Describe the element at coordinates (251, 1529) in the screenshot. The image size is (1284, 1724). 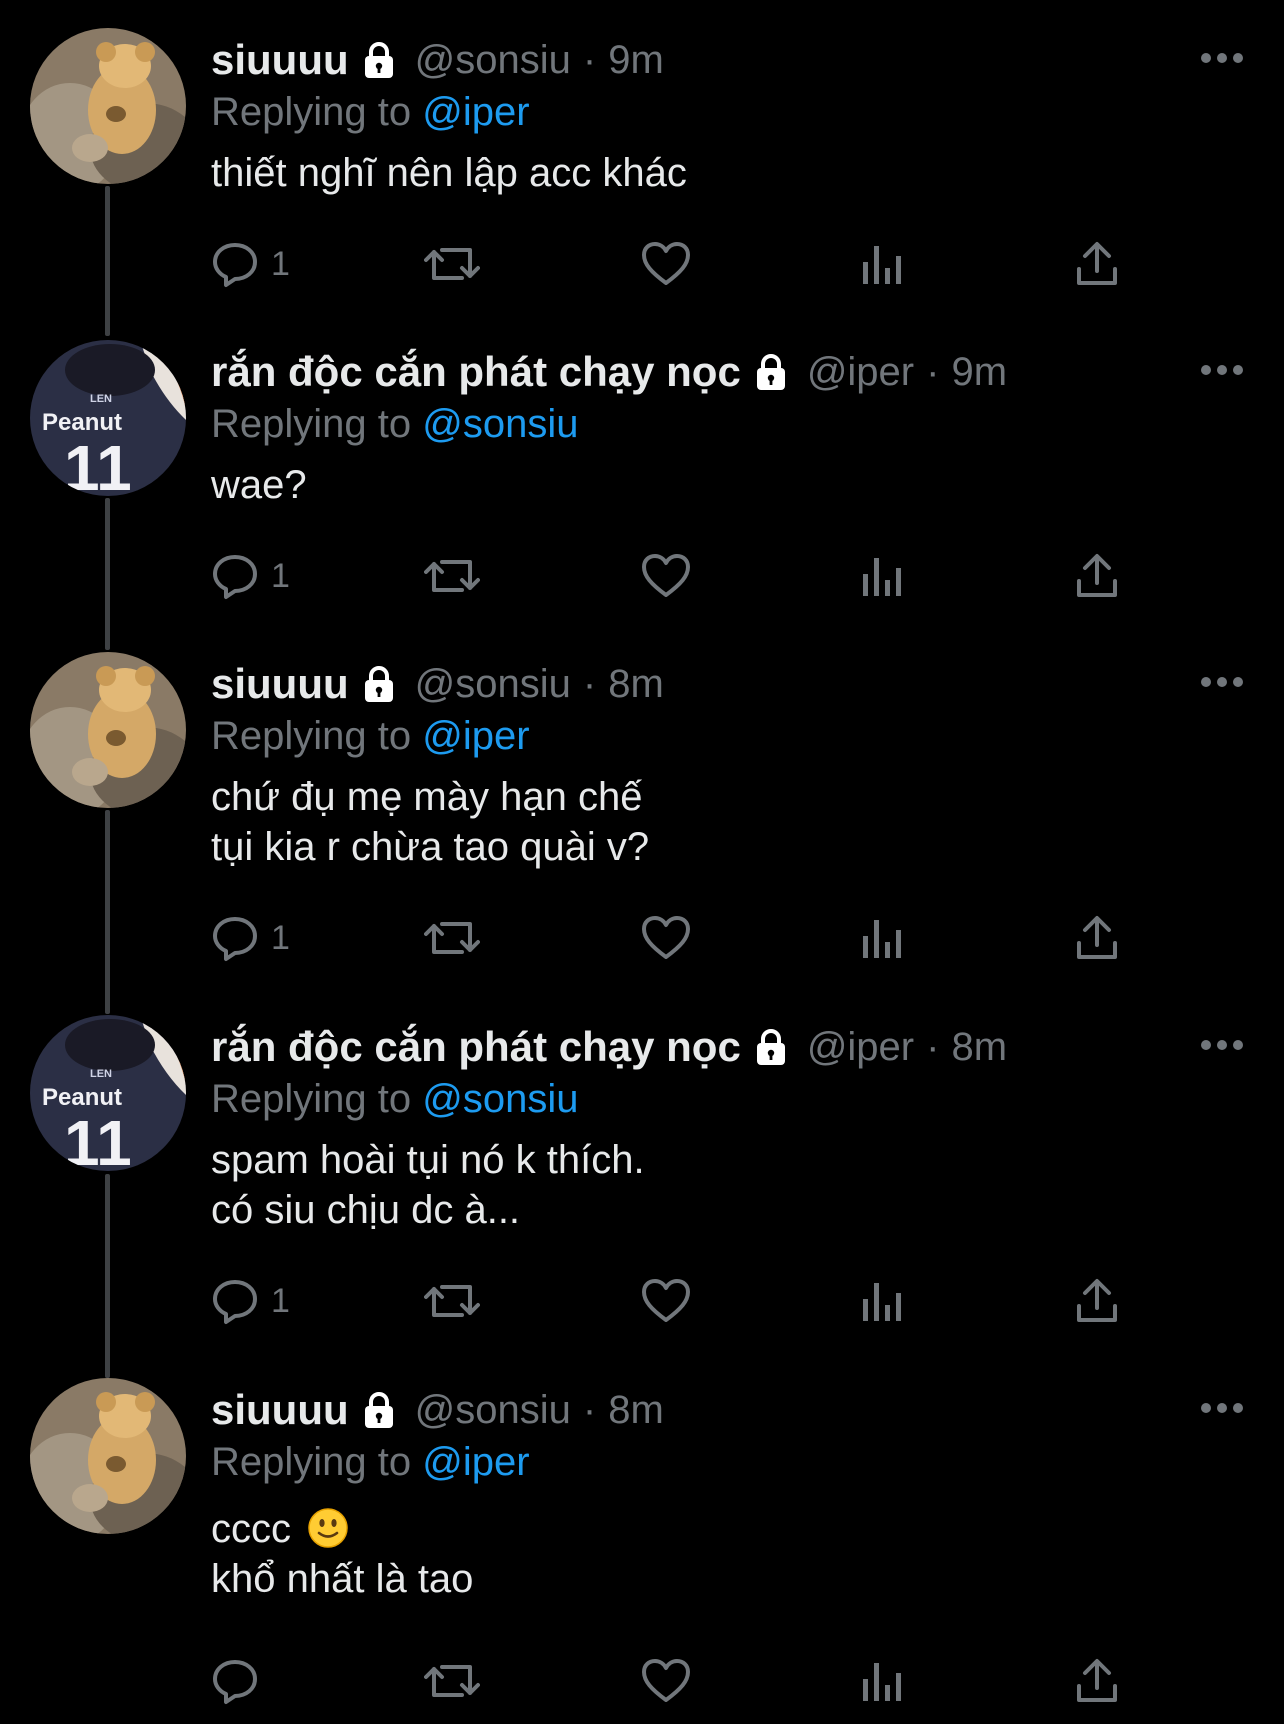
I see `tweet-text-fragment: cccc` at that location.